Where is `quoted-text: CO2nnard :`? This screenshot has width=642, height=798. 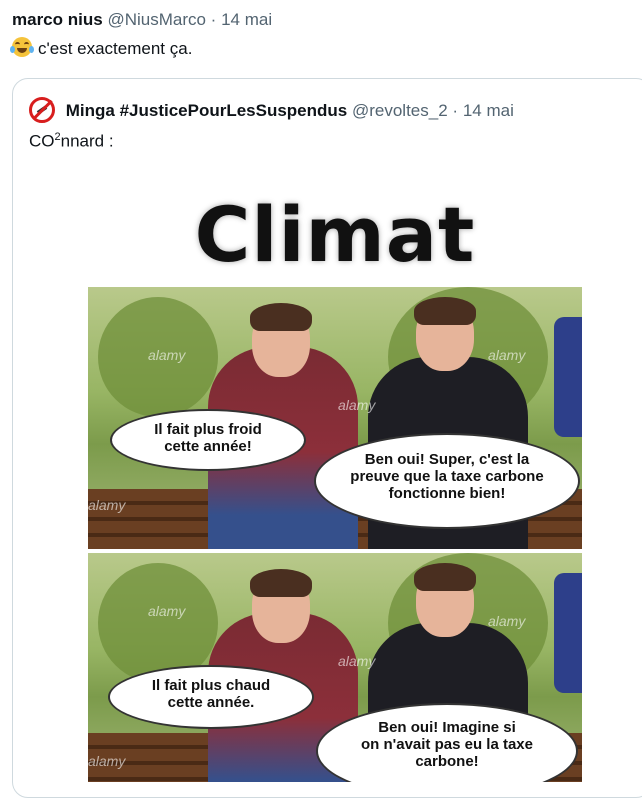
quoted-text: CO2nnard : is located at coordinates (71, 141).